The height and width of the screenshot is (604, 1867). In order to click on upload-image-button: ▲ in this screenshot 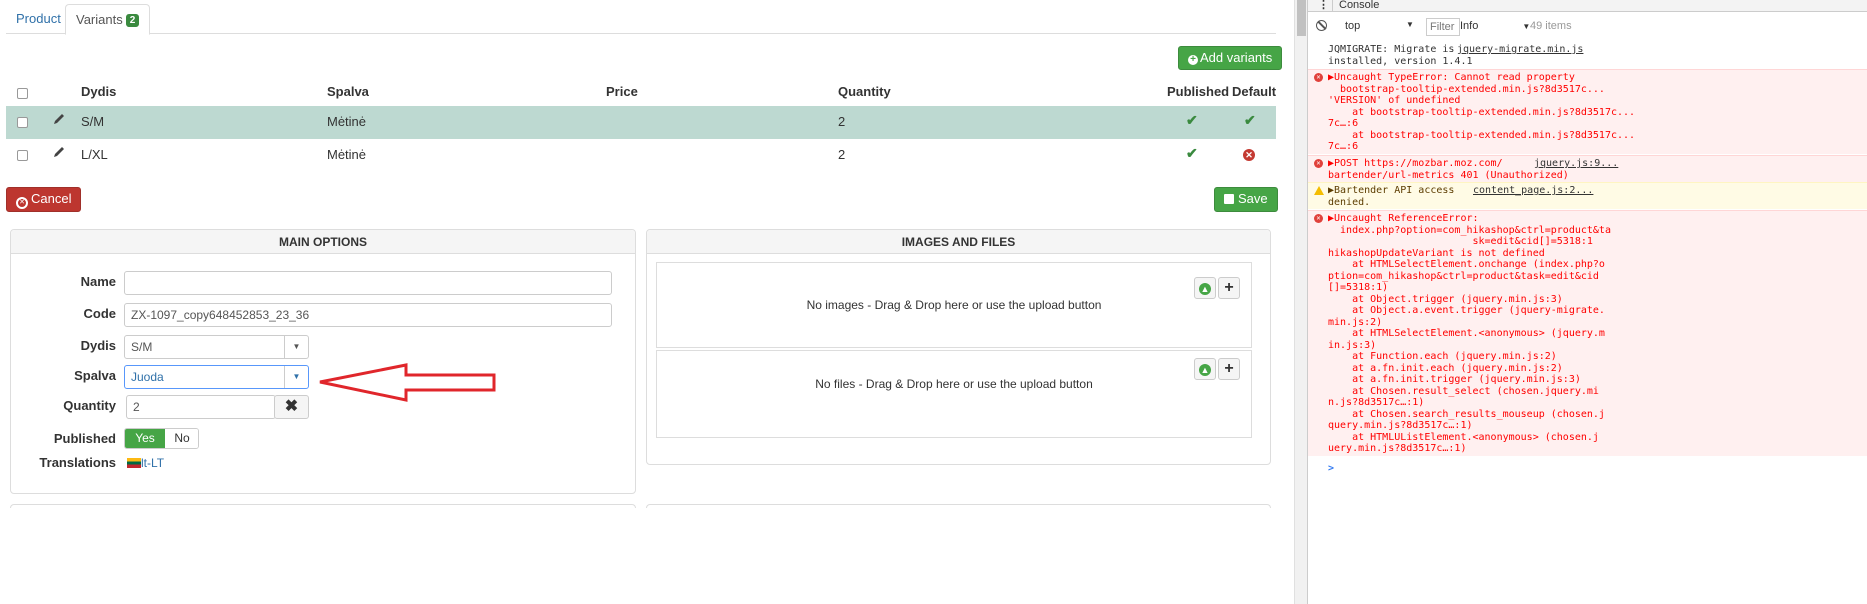, I will do `click(1205, 288)`.